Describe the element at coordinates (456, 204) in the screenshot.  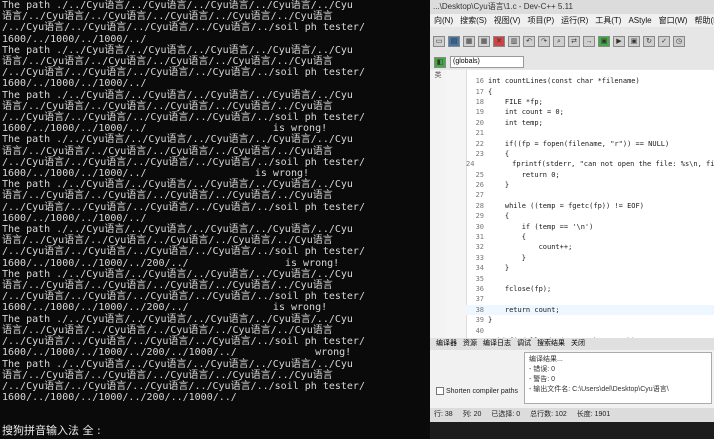
I see `editor-gutter` at that location.